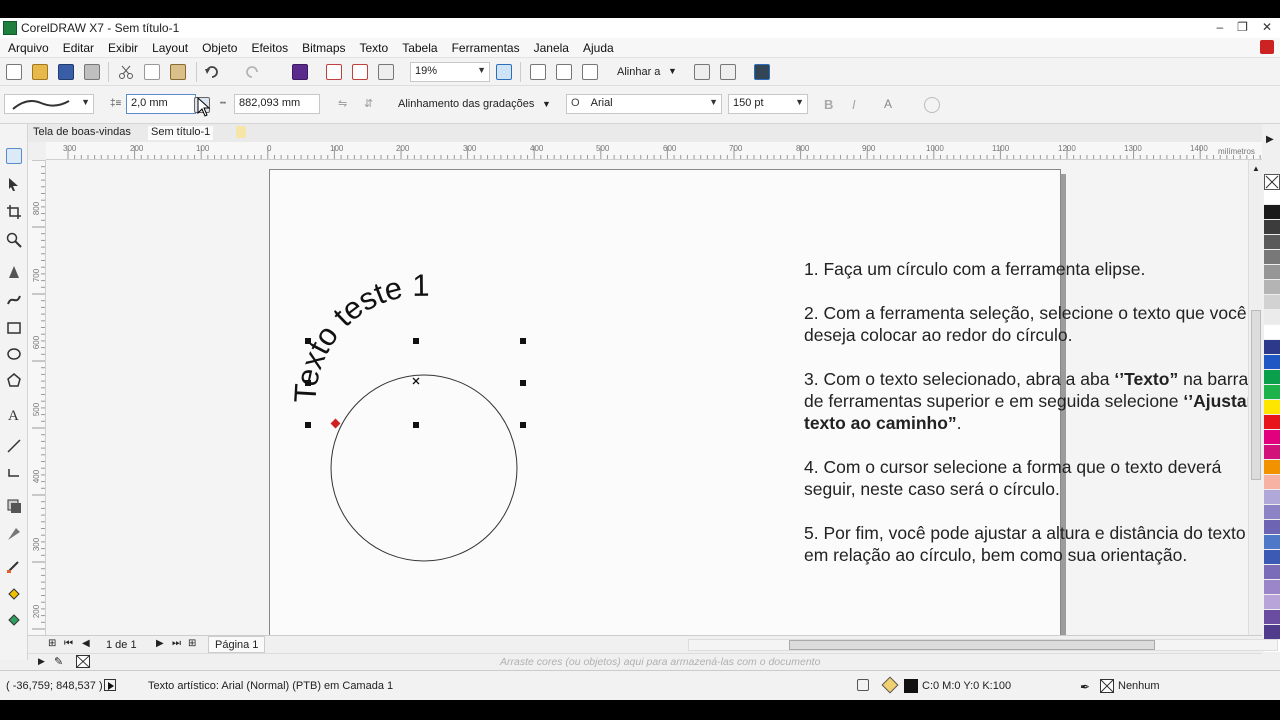 Image resolution: width=1280 pixels, height=720 pixels. Describe the element at coordinates (854, 104) in the screenshot. I see `italic-icon: I` at that location.